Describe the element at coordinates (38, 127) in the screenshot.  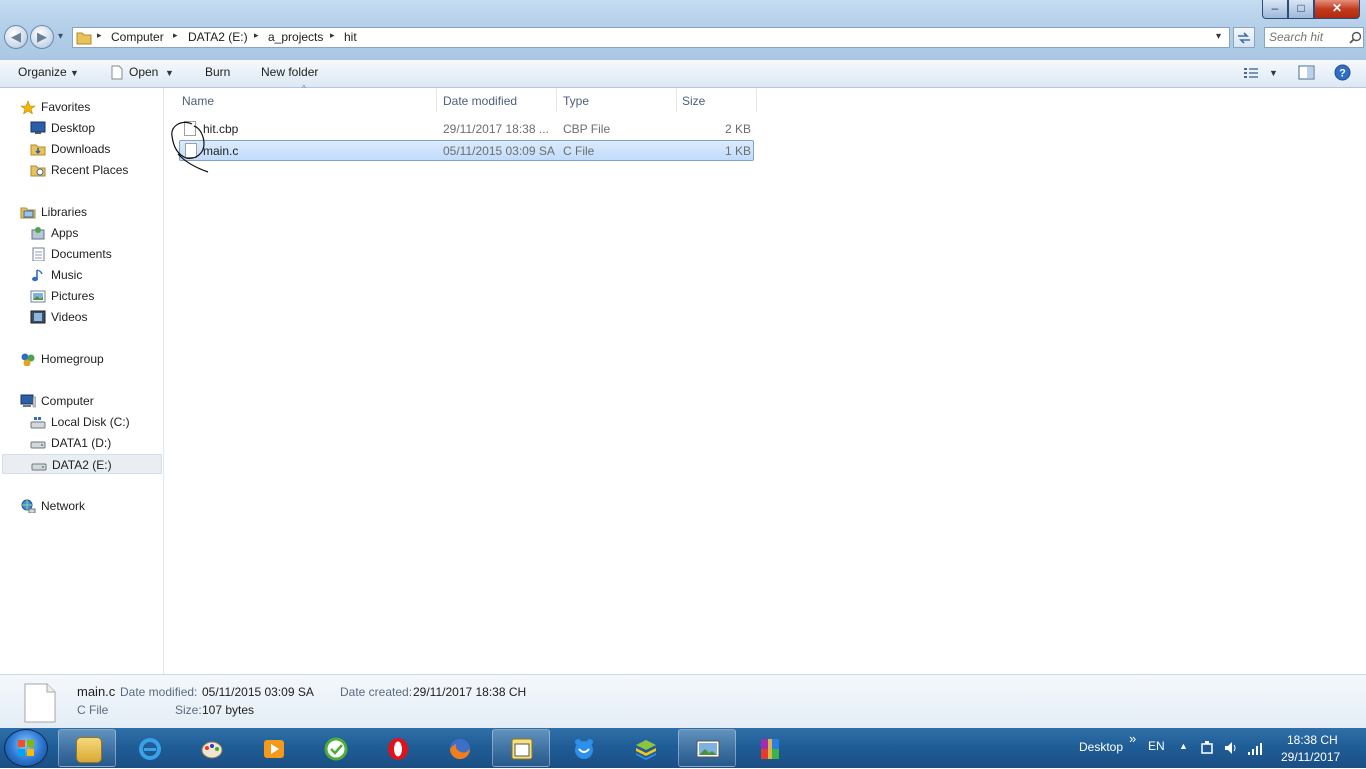
I see `desktop-icon` at that location.